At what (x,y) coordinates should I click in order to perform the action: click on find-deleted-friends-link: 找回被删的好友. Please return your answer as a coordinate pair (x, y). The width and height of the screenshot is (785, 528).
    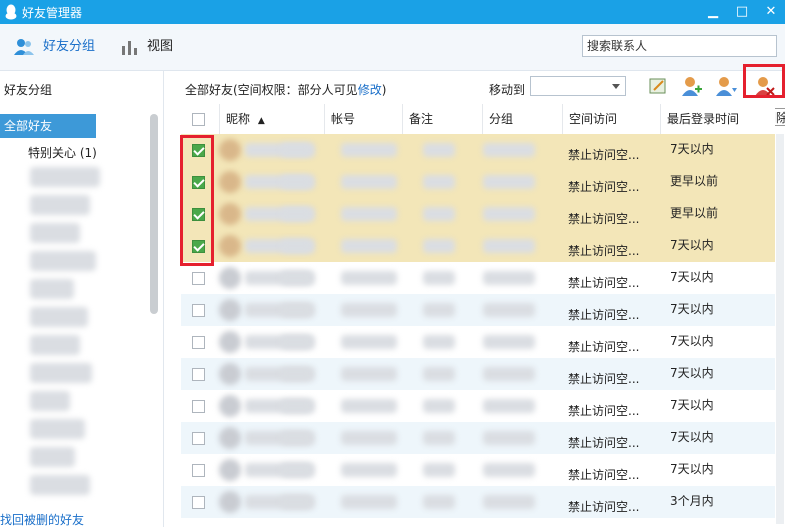
    Looking at the image, I should click on (42, 519).